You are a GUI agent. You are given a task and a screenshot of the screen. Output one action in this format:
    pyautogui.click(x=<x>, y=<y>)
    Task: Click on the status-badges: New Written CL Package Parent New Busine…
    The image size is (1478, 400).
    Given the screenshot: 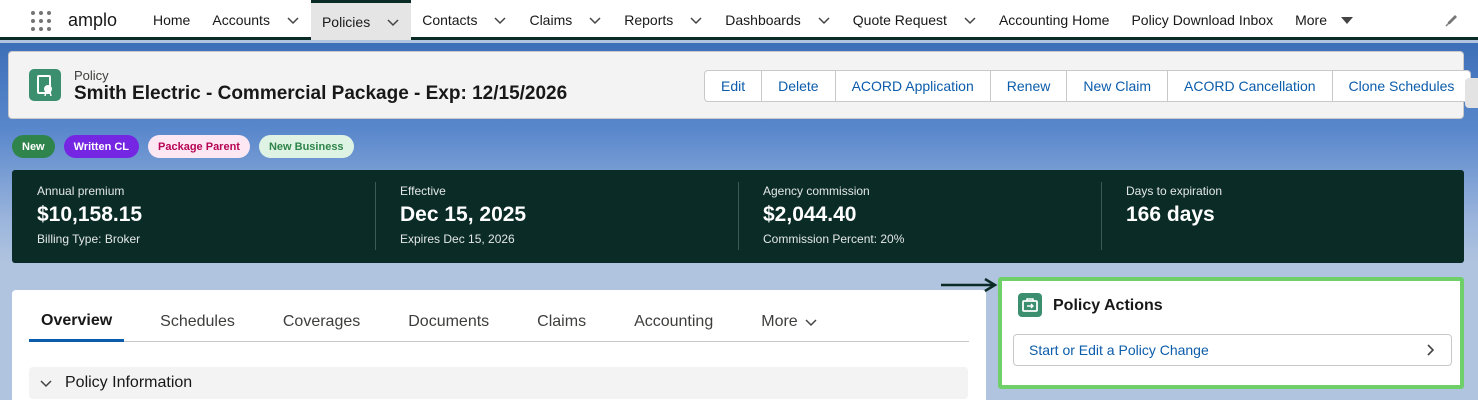 What is the action you would take?
    pyautogui.click(x=183, y=146)
    